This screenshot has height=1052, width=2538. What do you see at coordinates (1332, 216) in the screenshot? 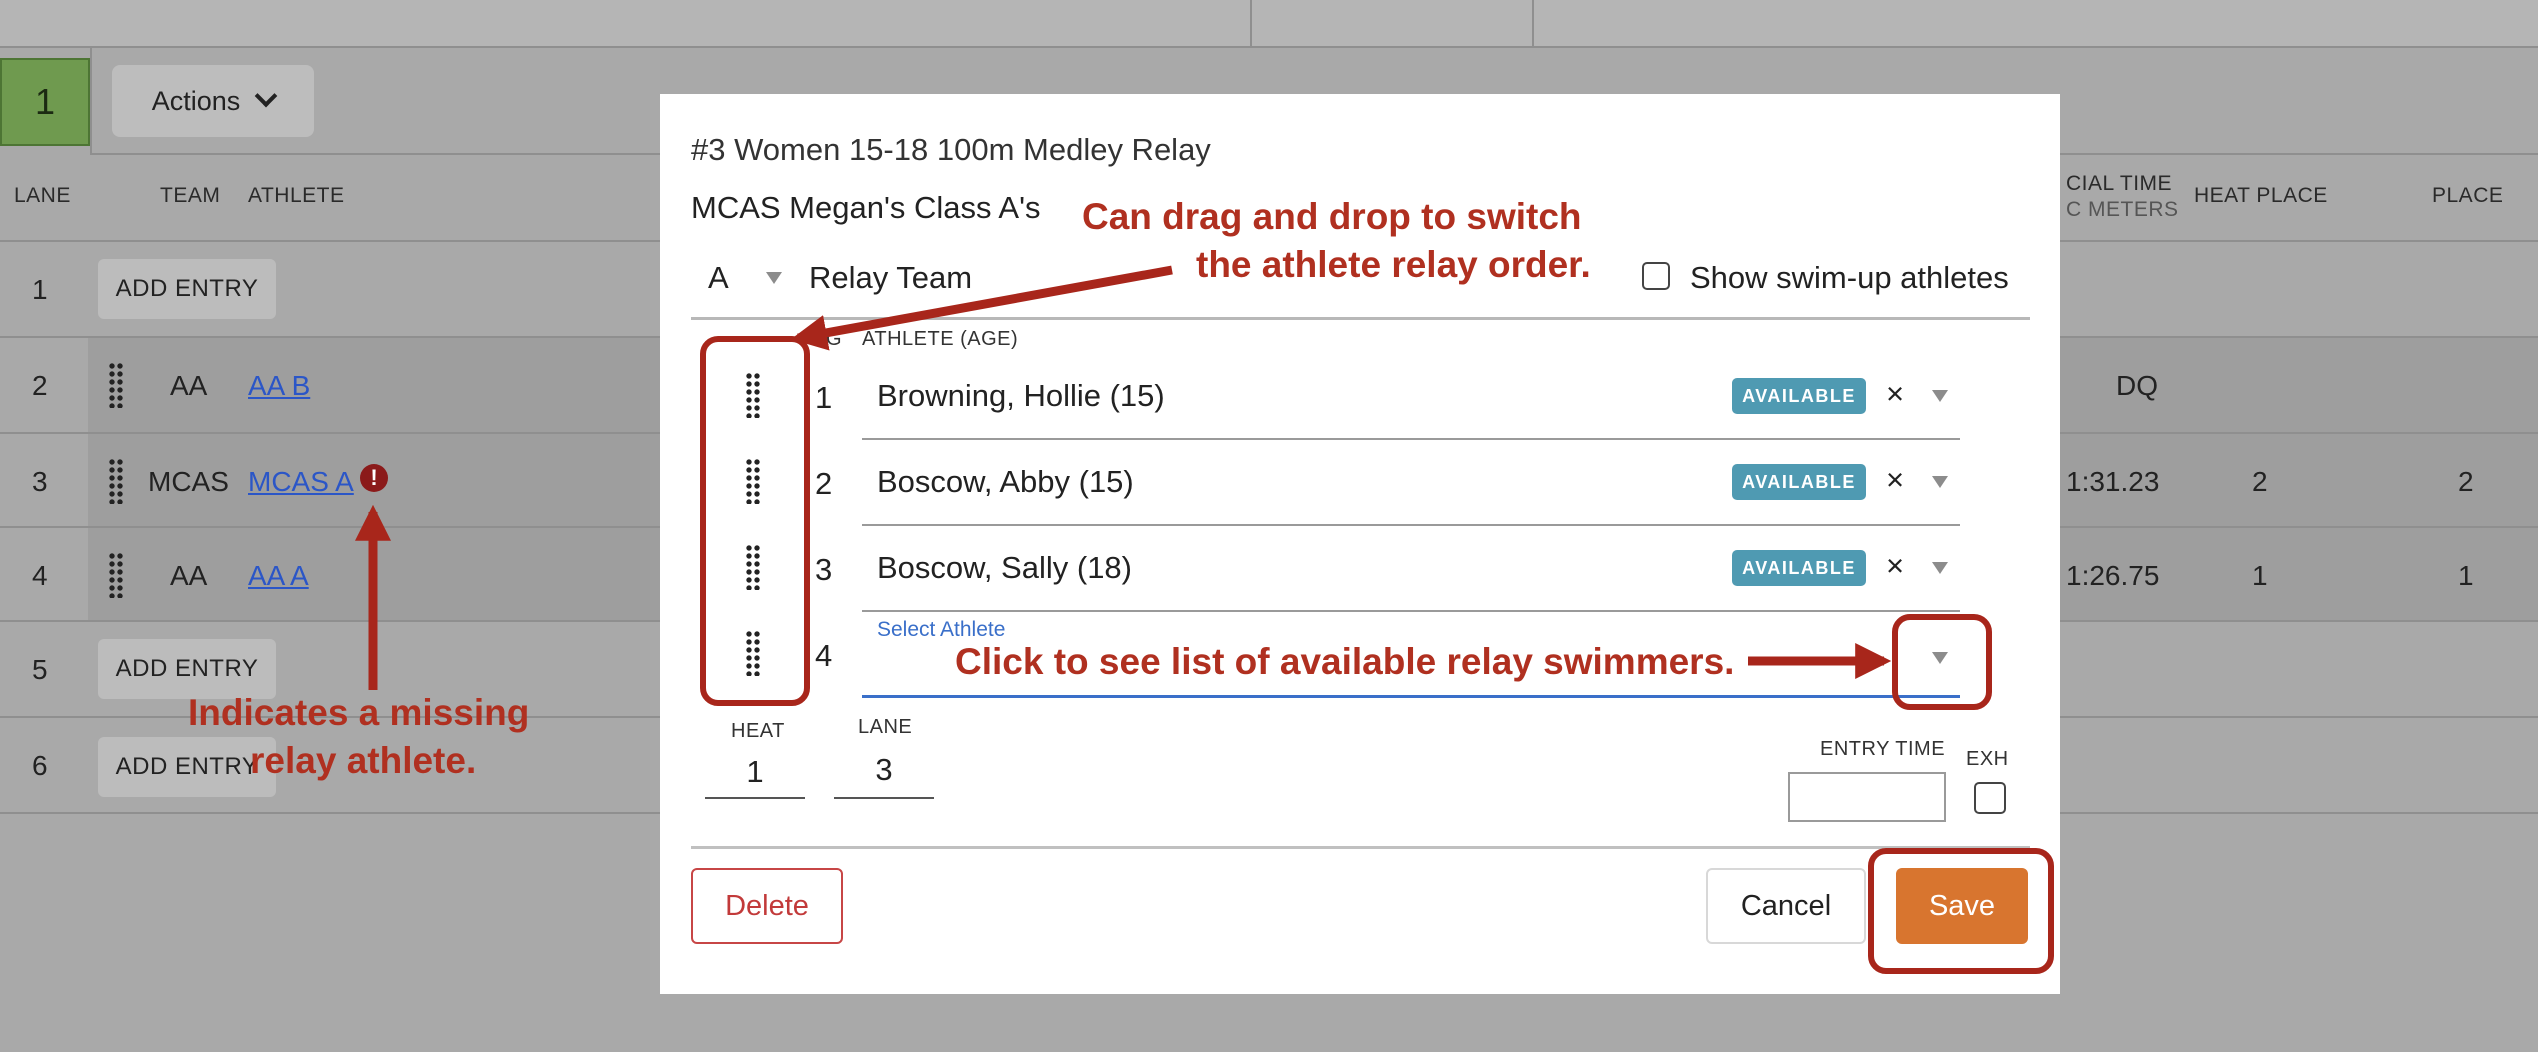
I see `drag-note-line1: Can drag and drop to switch` at bounding box center [1332, 216].